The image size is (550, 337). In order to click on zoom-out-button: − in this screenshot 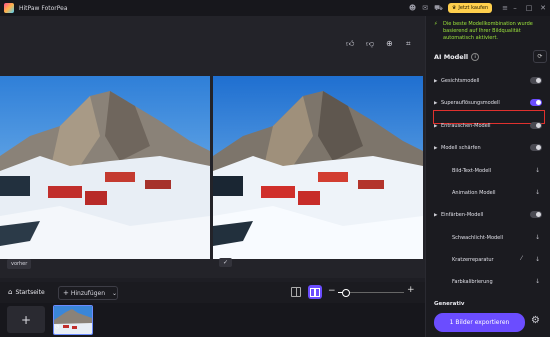, I will do `click(332, 291)`.